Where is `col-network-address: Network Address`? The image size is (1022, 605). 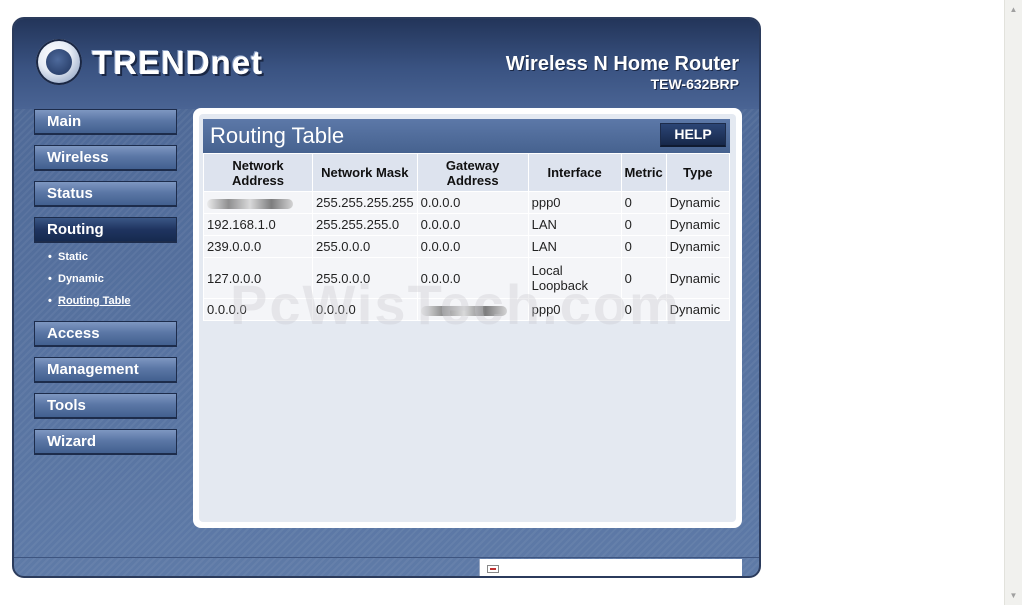 col-network-address: Network Address is located at coordinates (258, 172).